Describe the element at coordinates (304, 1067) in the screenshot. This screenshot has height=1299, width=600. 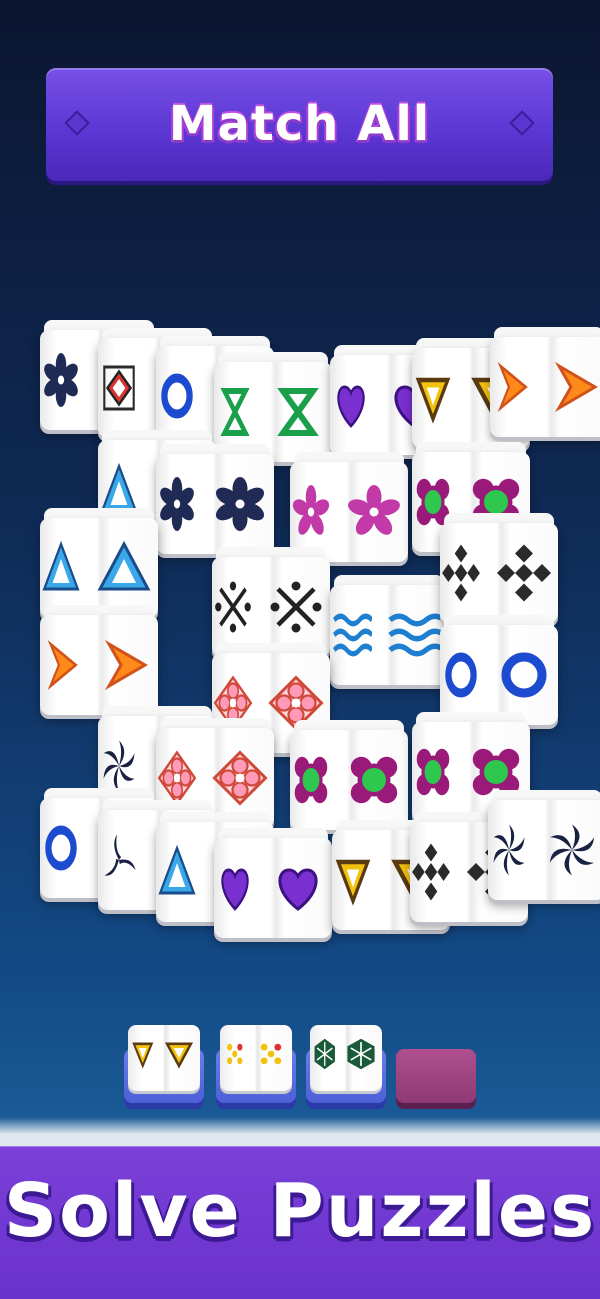
I see `tile-tray` at that location.